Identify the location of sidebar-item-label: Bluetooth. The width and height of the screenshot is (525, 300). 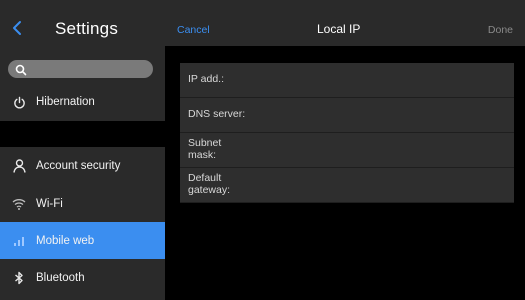
(60, 278).